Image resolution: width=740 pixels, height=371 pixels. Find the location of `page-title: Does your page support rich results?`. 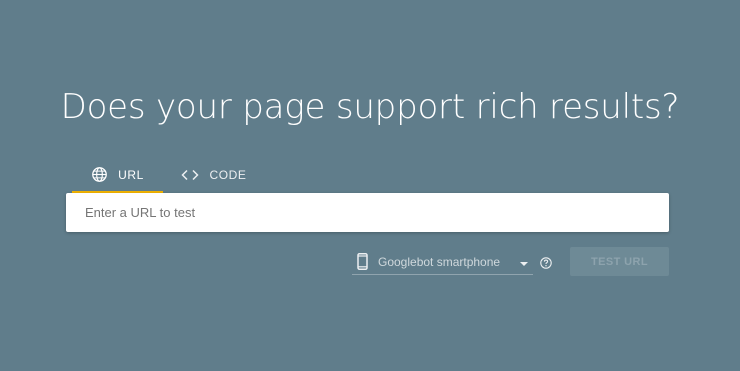

page-title: Does your page support rich results? is located at coordinates (370, 107).